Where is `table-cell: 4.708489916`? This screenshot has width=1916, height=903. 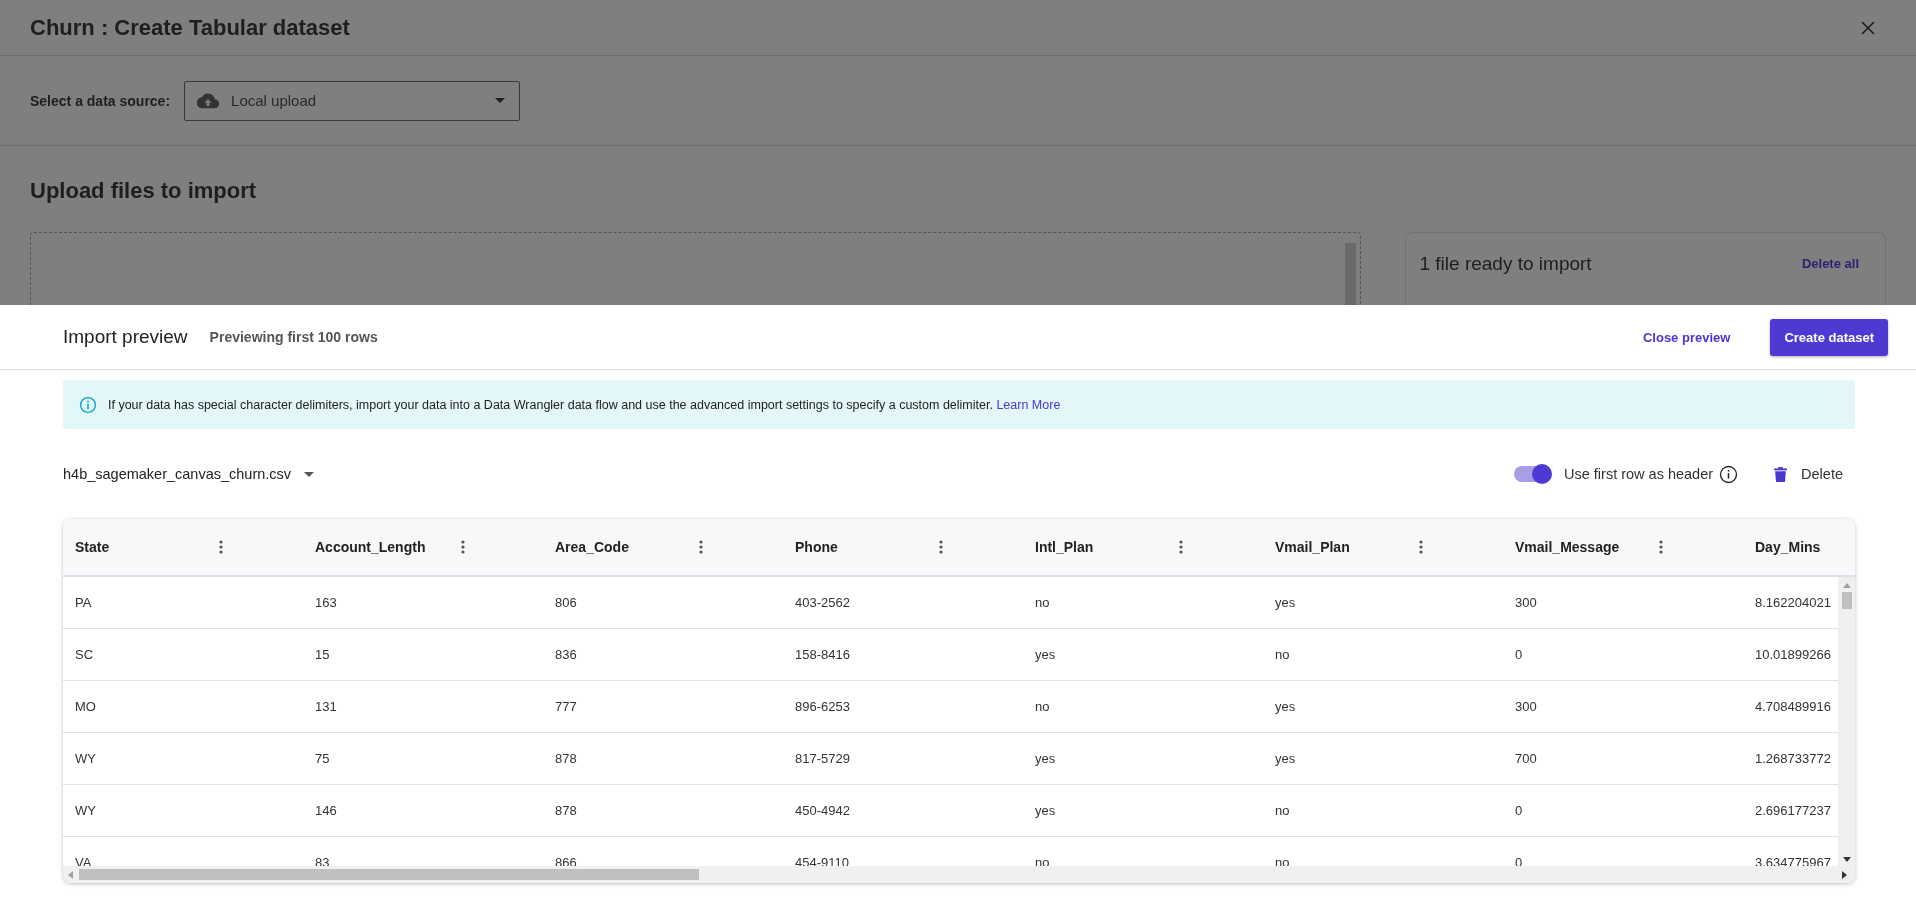 table-cell: 4.708489916 is located at coordinates (1793, 706).